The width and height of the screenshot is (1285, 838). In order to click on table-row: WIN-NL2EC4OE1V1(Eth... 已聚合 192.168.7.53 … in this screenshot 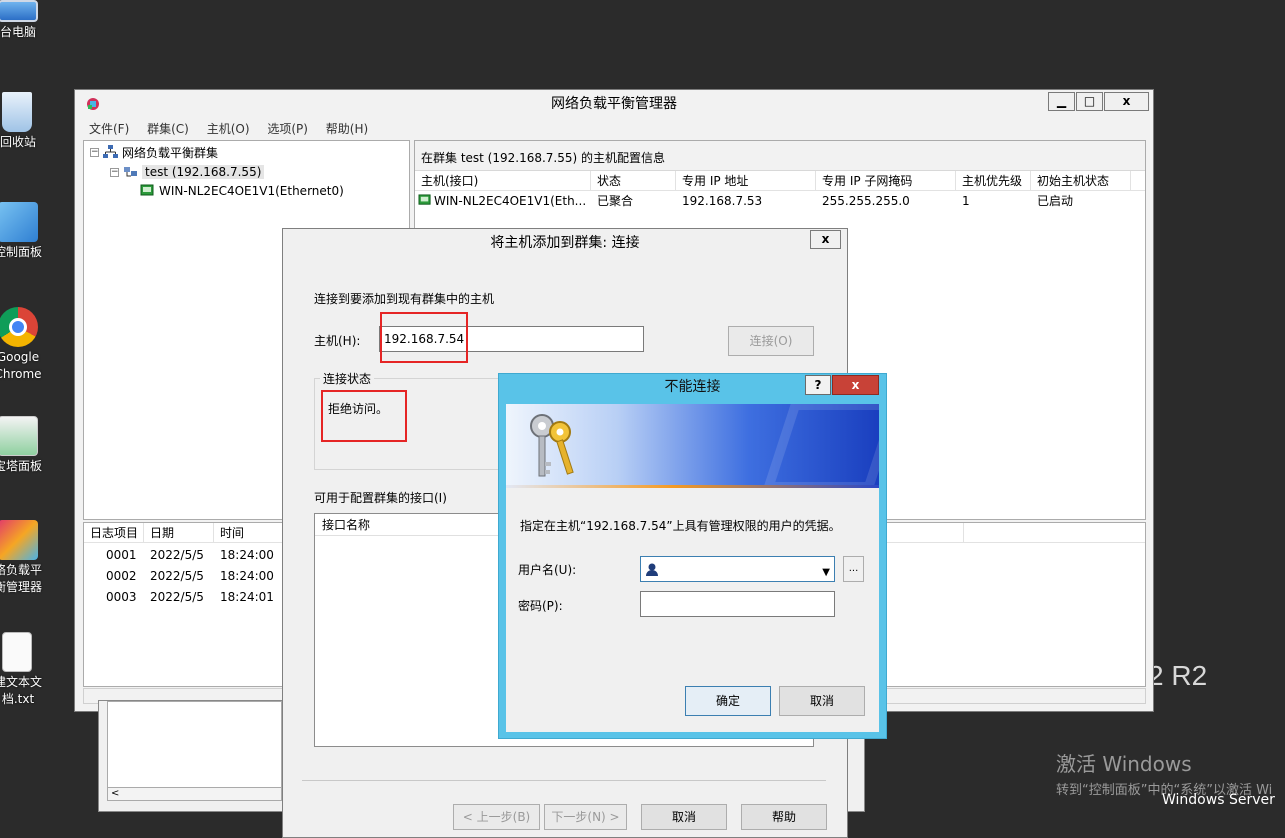, I will do `click(780, 201)`.